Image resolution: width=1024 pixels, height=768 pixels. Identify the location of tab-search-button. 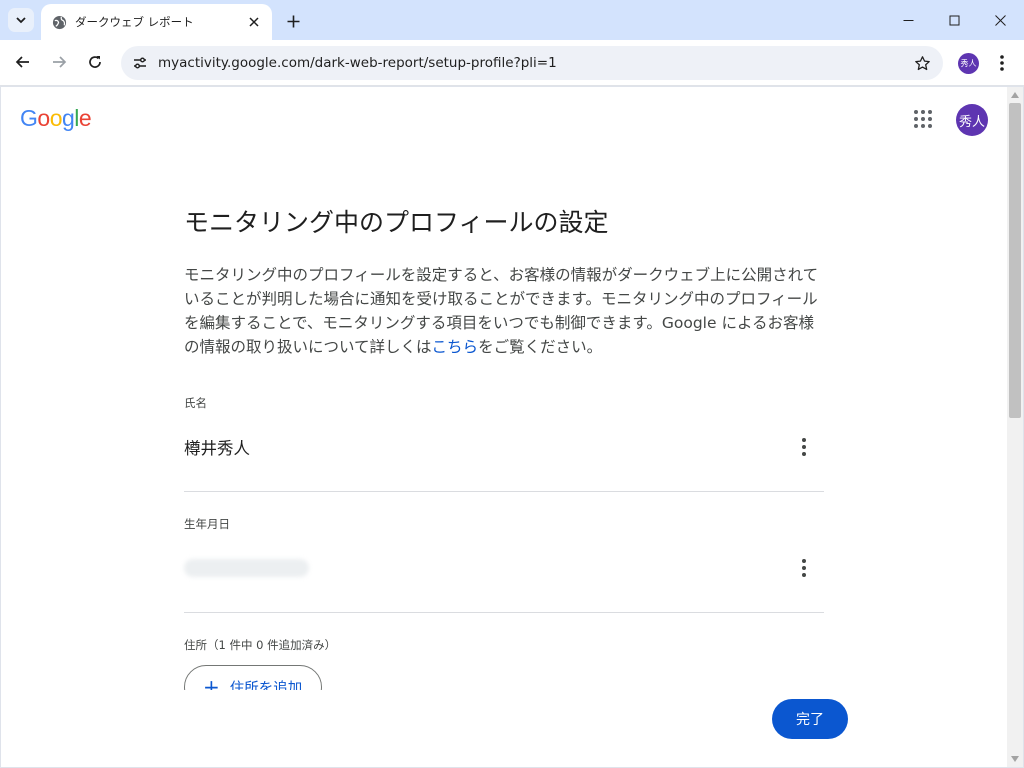
(21, 20).